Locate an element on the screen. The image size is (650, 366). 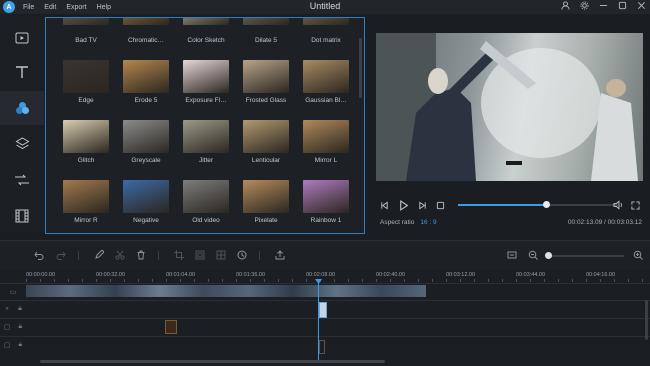
crop-icon is located at coordinates (179, 255).